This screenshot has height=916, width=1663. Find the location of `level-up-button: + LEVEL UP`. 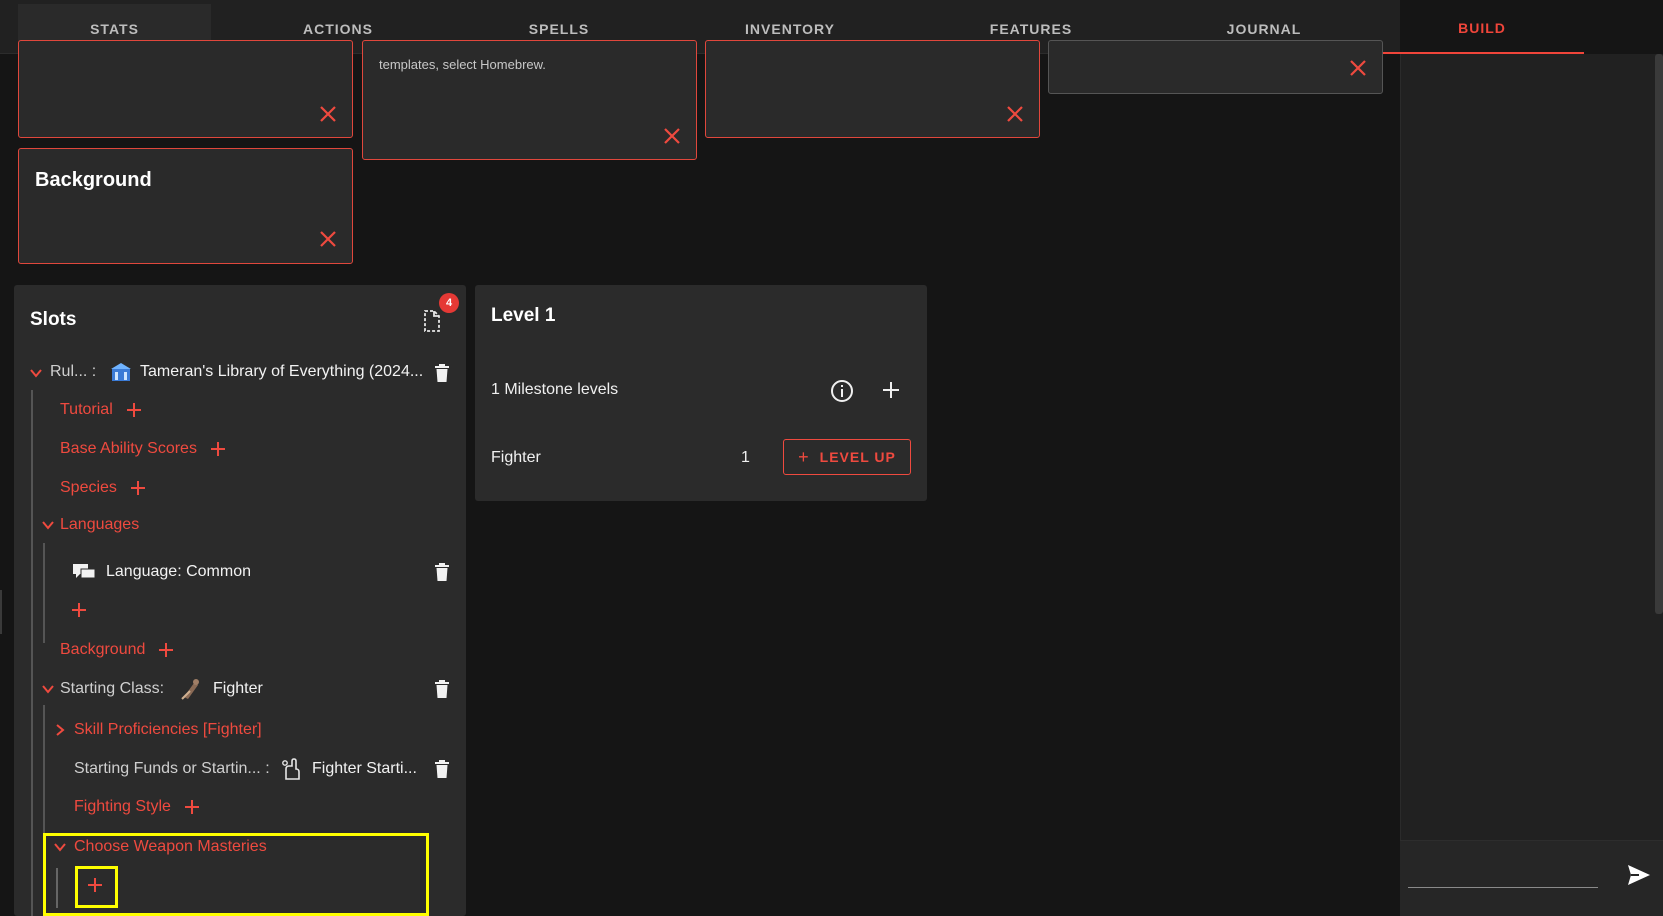

level-up-button: + LEVEL UP is located at coordinates (847, 457).